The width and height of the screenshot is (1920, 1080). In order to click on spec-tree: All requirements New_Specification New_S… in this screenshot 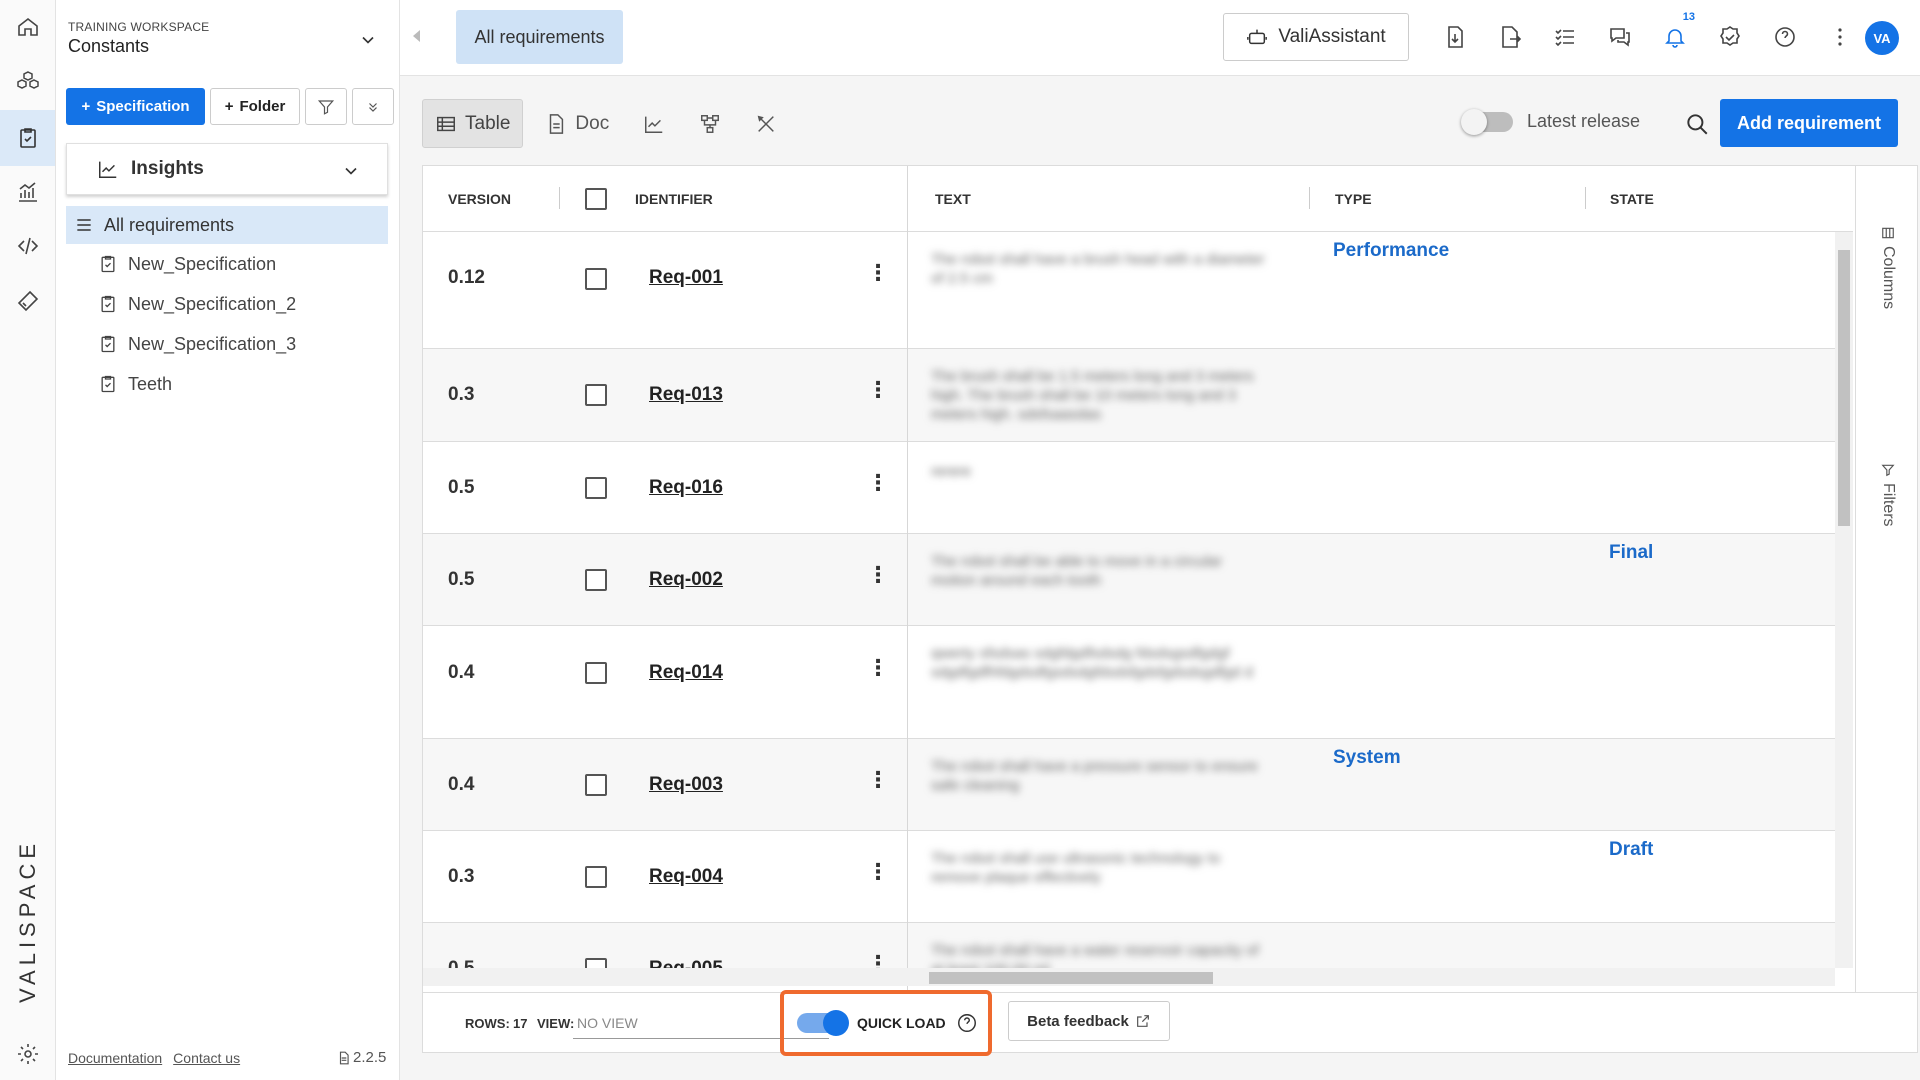, I will do `click(227, 305)`.